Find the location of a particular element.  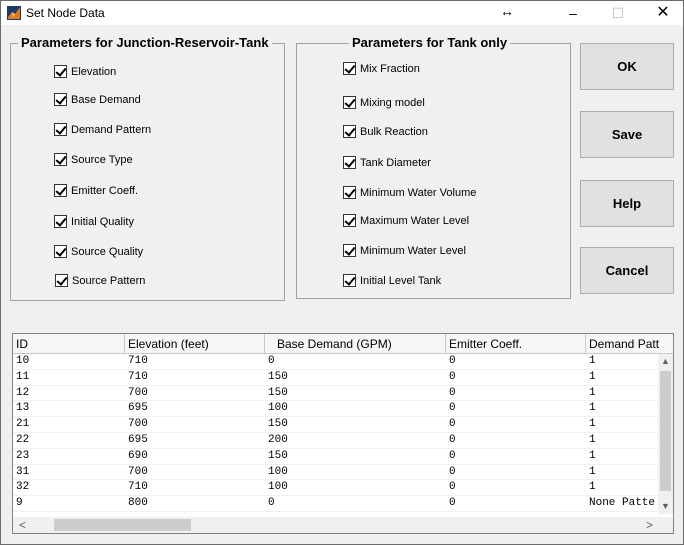

table-row: 11 710 150 0 1 is located at coordinates (335, 378).